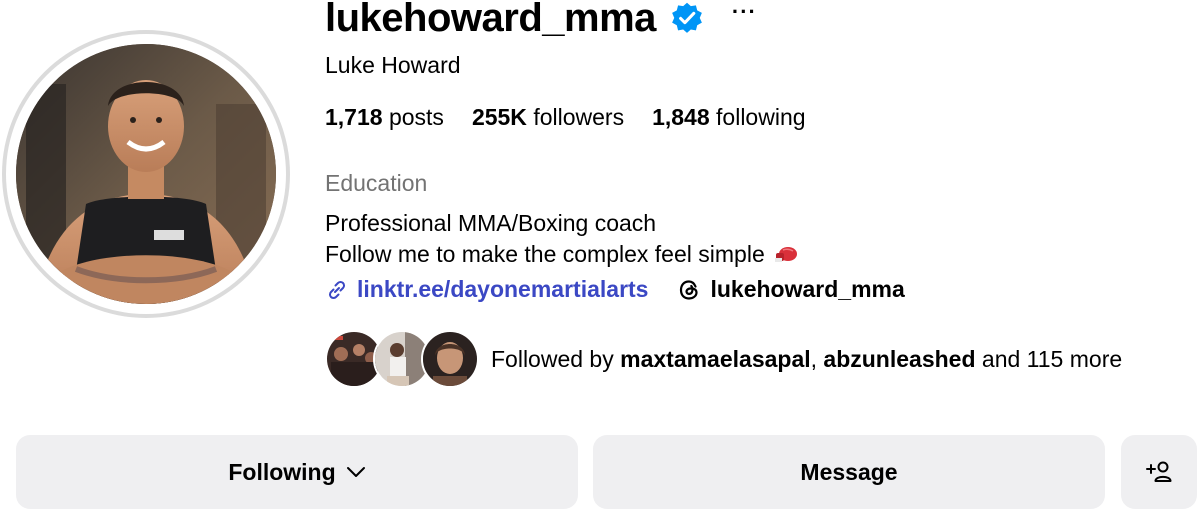  I want to click on bio-line-1: Professional MMA/Boxing coach, so click(562, 223).